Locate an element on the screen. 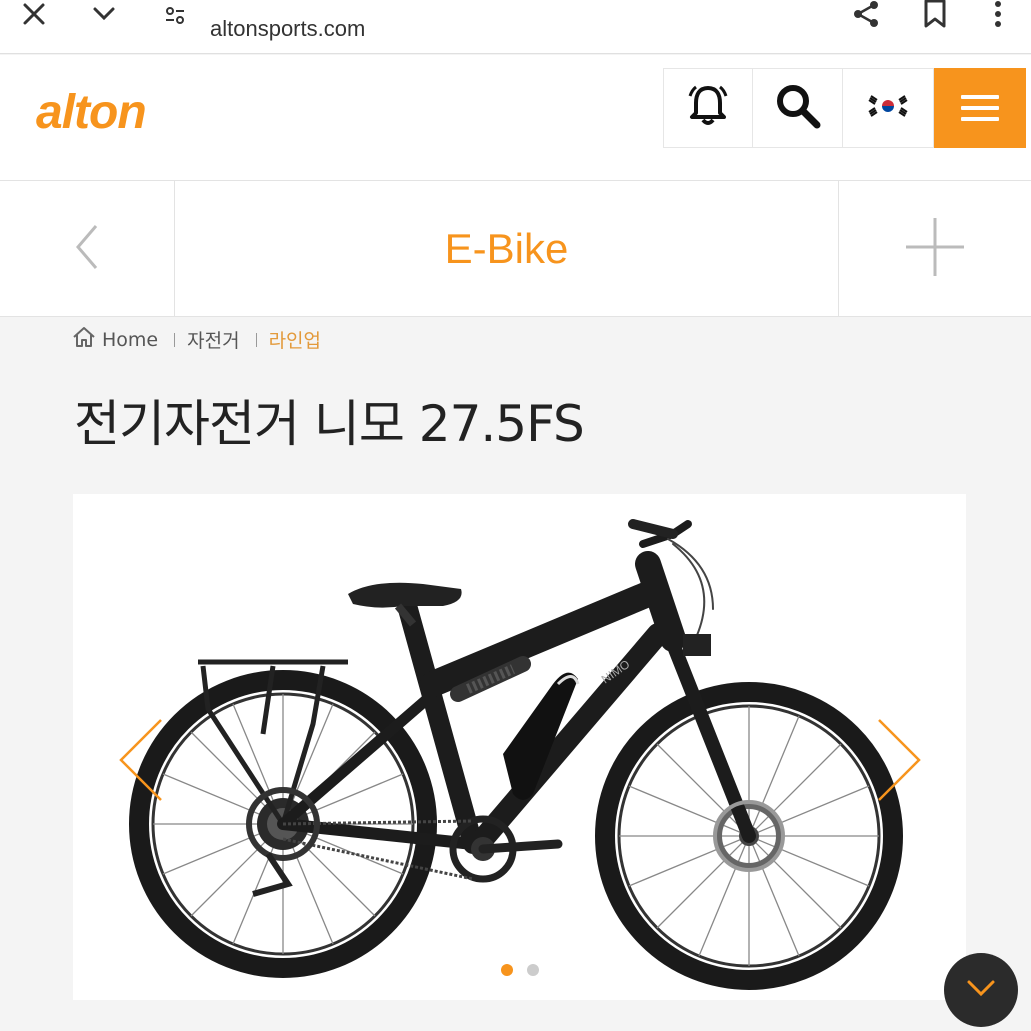 The height and width of the screenshot is (1031, 1031). more-vert-icon is located at coordinates (998, 17).